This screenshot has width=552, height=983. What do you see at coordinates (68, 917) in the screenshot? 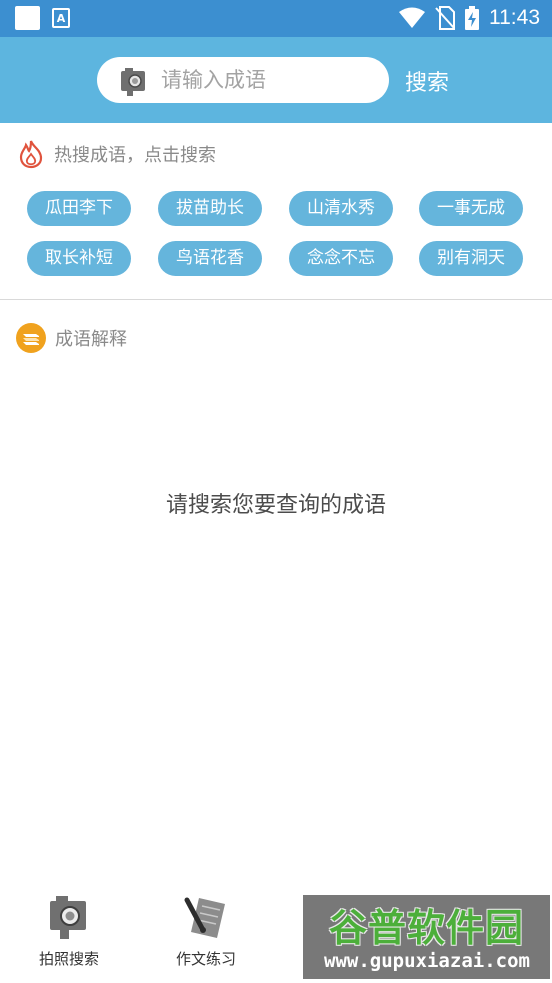
I see `camera-icon` at bounding box center [68, 917].